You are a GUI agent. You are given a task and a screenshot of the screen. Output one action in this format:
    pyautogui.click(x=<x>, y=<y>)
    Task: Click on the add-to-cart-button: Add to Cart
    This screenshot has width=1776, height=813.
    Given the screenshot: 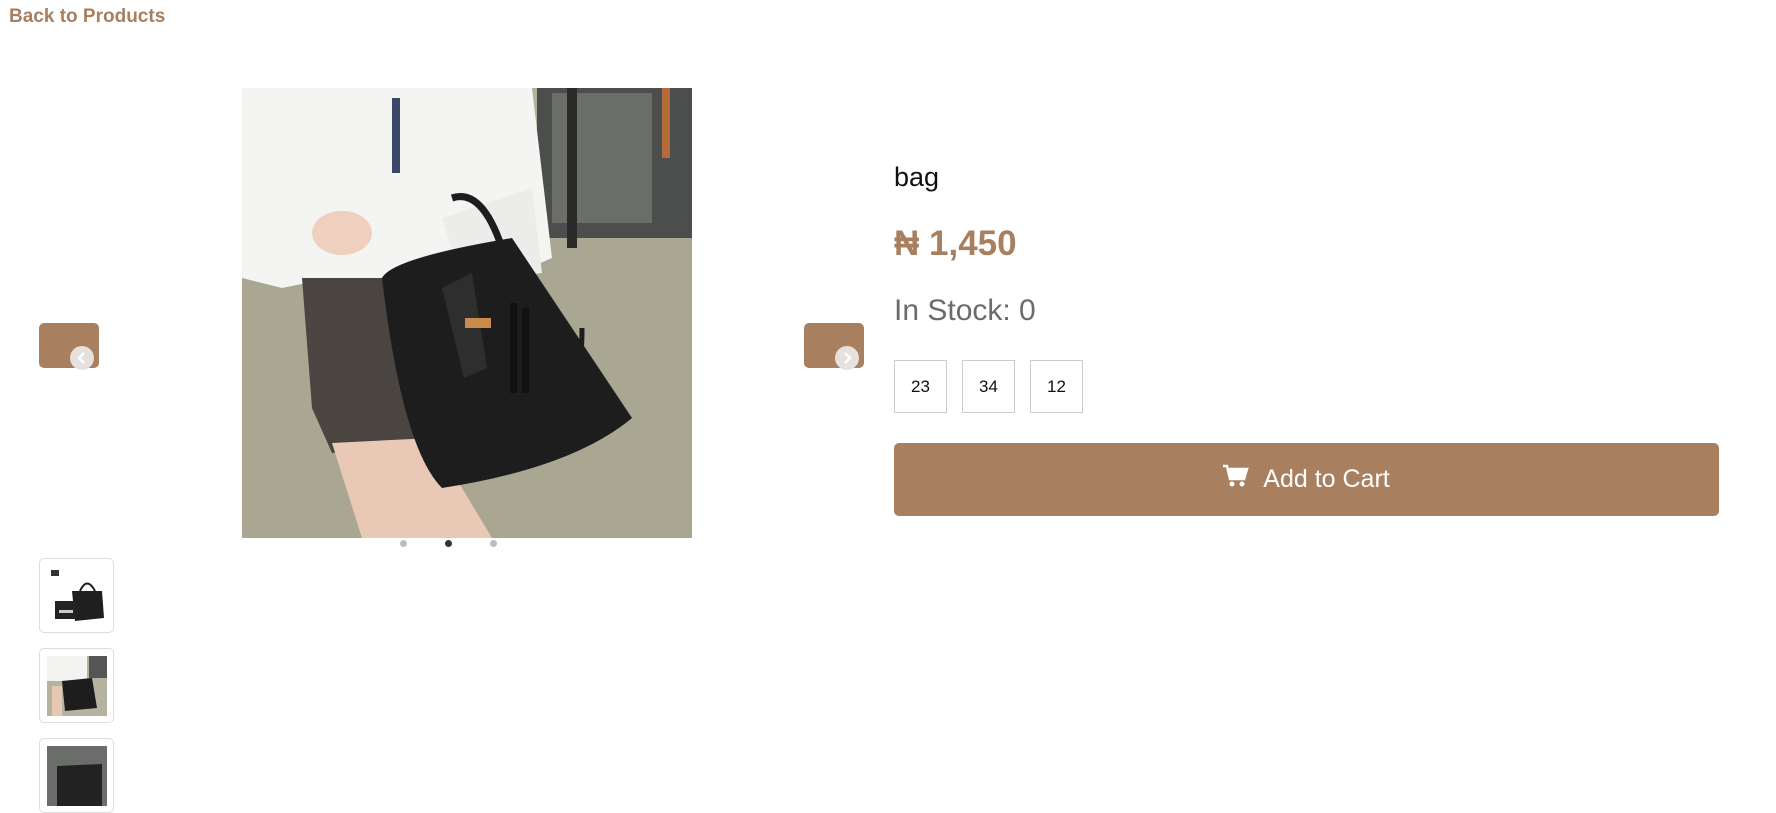 What is the action you would take?
    pyautogui.click(x=1306, y=479)
    